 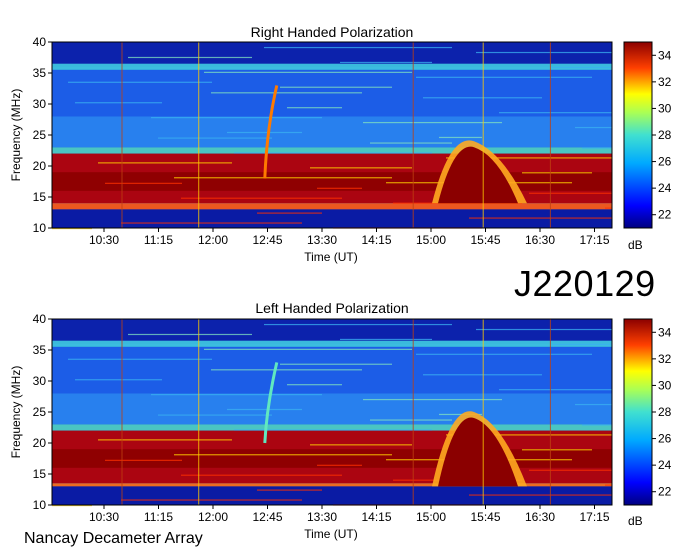 I want to click on bottom-x-tick-label: 17:15, so click(x=594, y=517).